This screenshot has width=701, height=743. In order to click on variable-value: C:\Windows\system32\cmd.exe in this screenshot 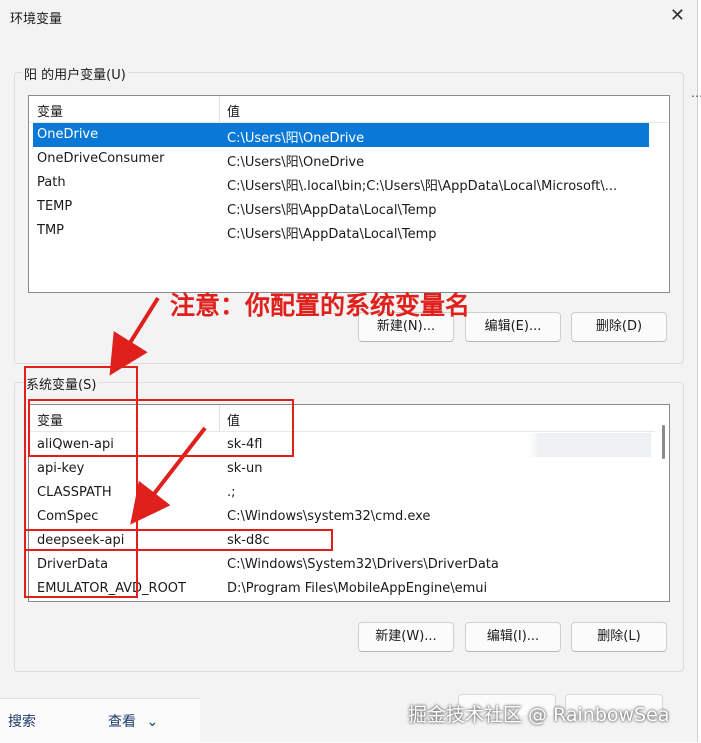, I will do `click(329, 516)`.